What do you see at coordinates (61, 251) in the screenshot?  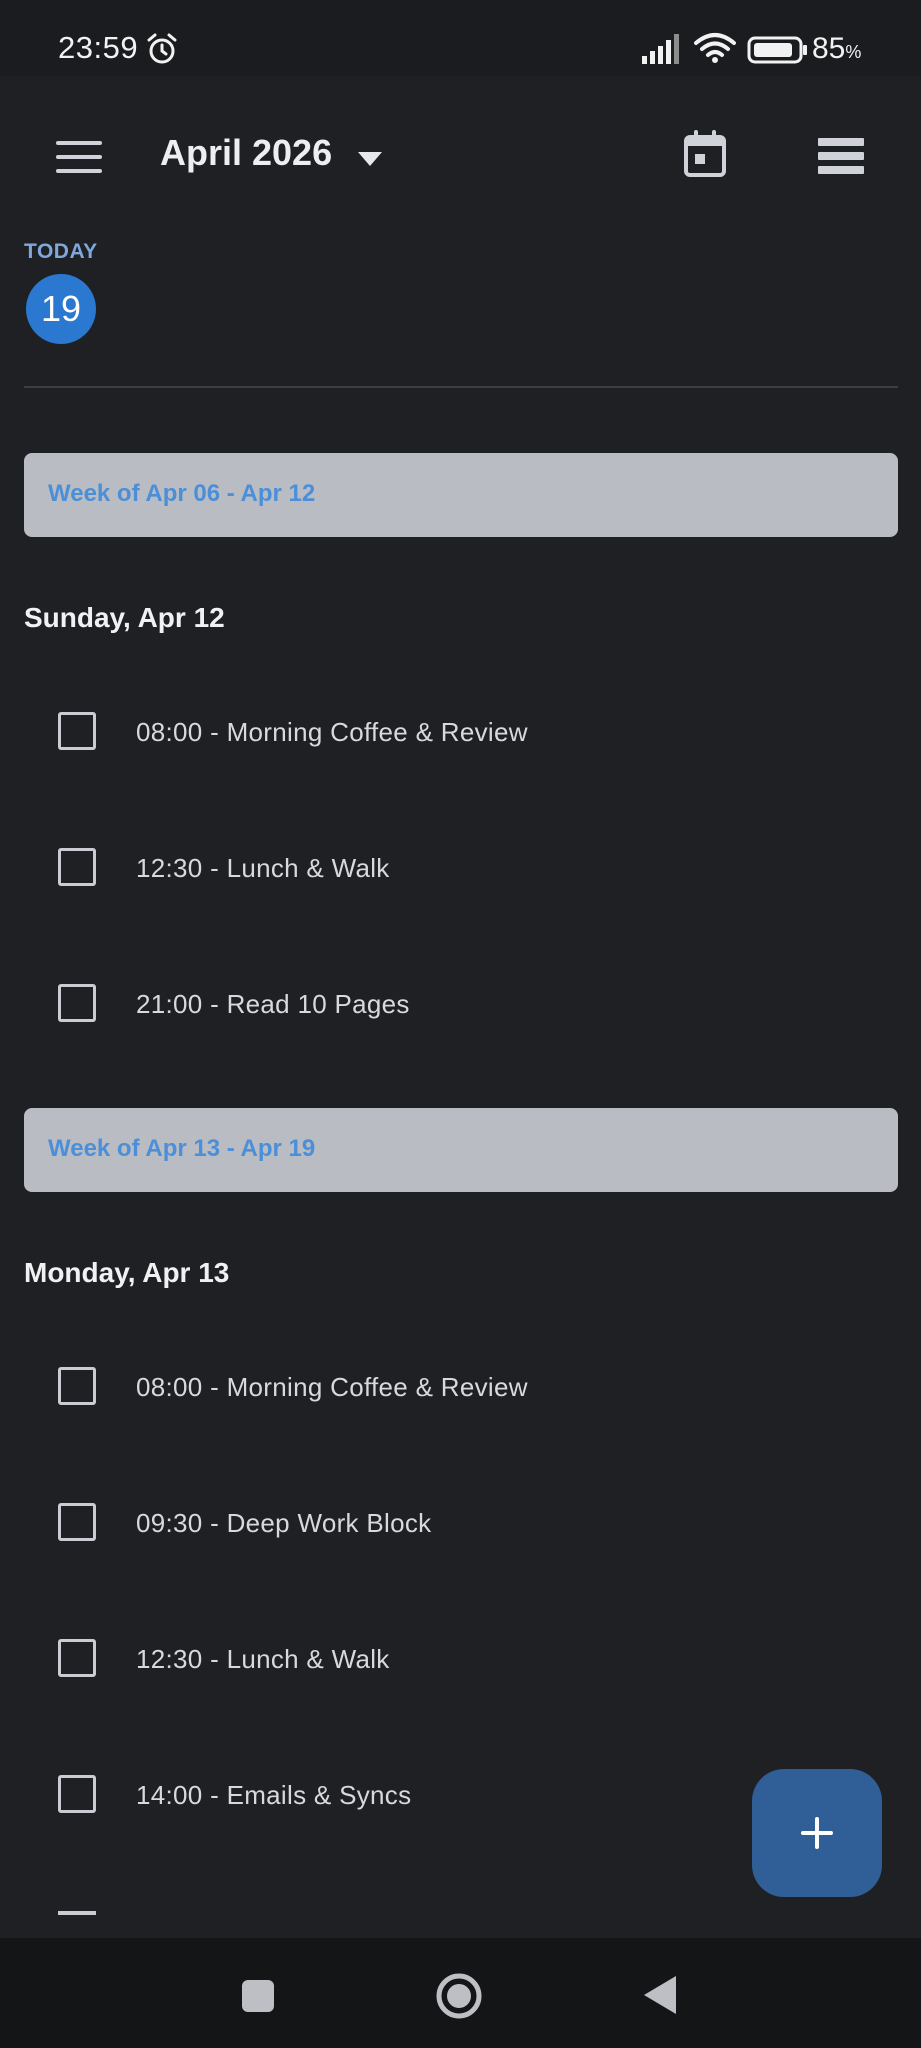 I see `today-label: TODAY` at bounding box center [61, 251].